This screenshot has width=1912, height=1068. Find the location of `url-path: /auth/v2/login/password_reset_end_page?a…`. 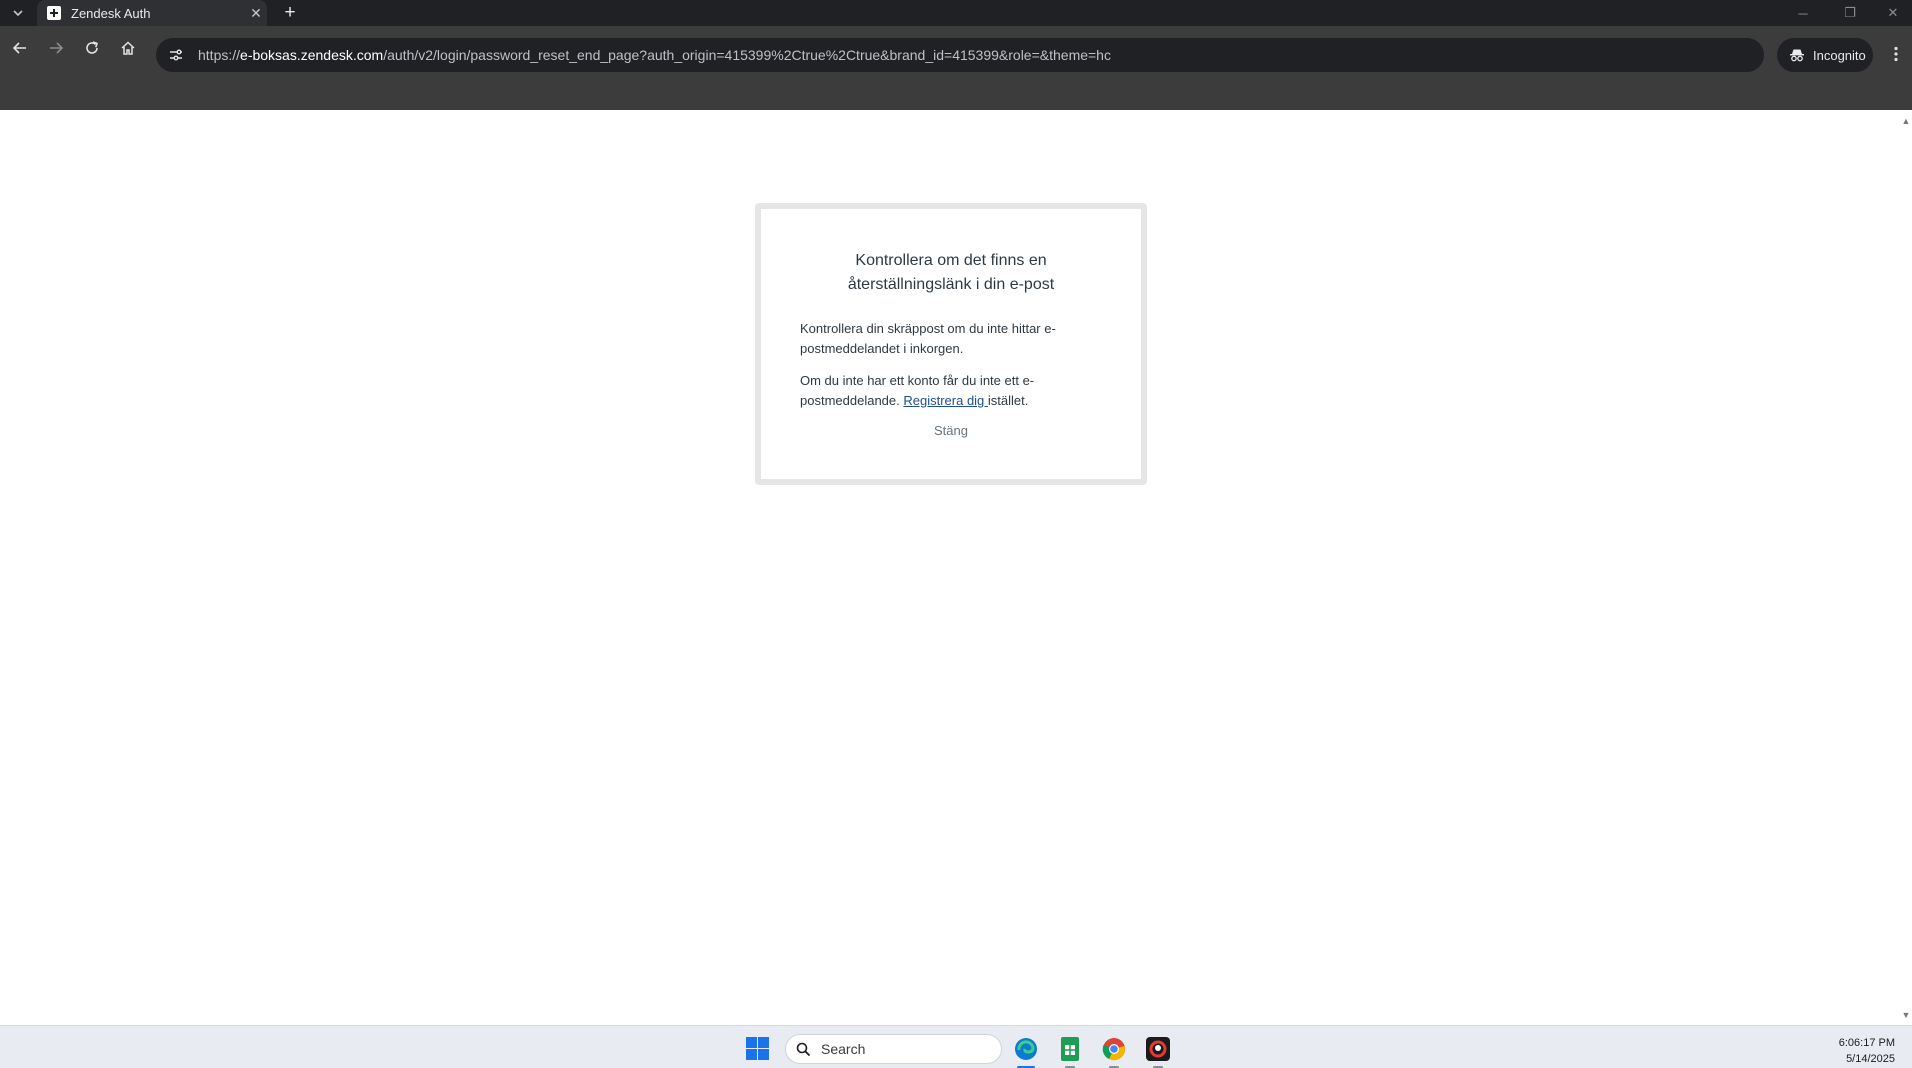

url-path: /auth/v2/login/password_reset_end_page?a… is located at coordinates (747, 55).